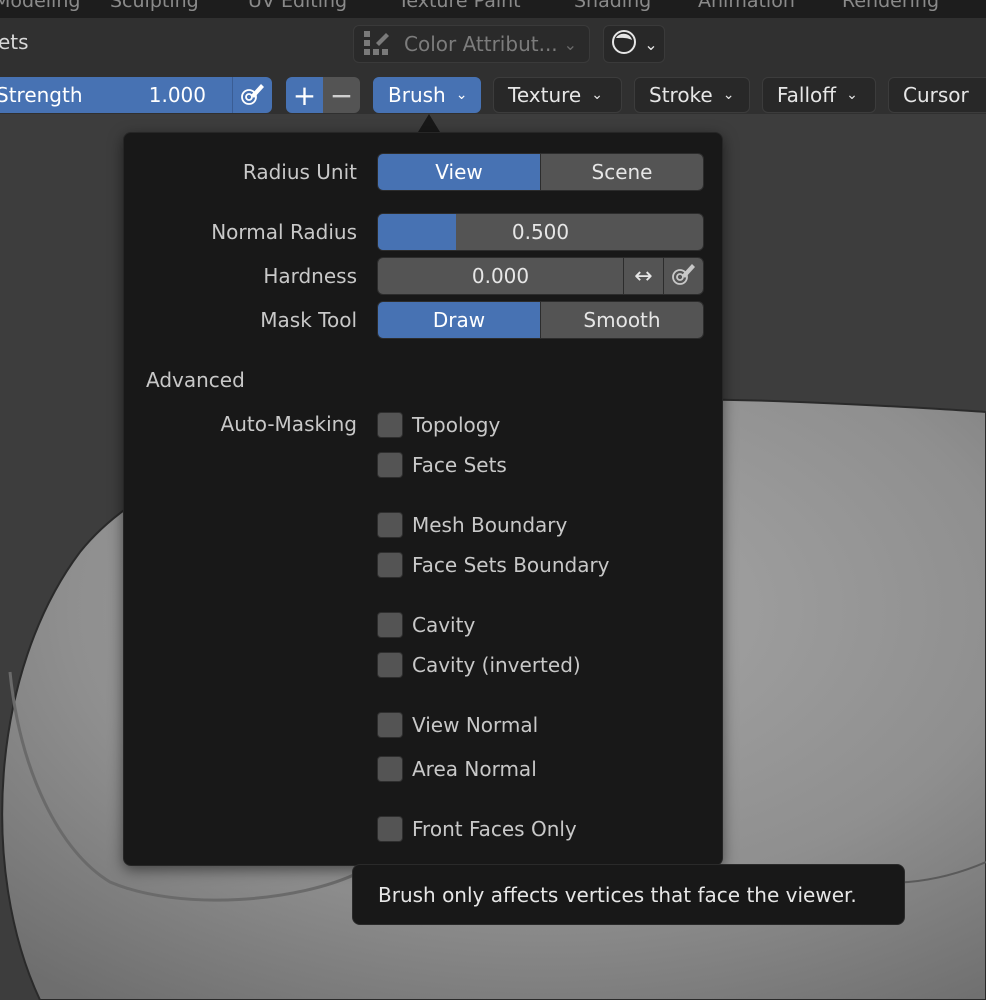 This screenshot has width=986, height=1000. Describe the element at coordinates (284, 232) in the screenshot. I see `normal-radius-label: Normal Radius` at that location.